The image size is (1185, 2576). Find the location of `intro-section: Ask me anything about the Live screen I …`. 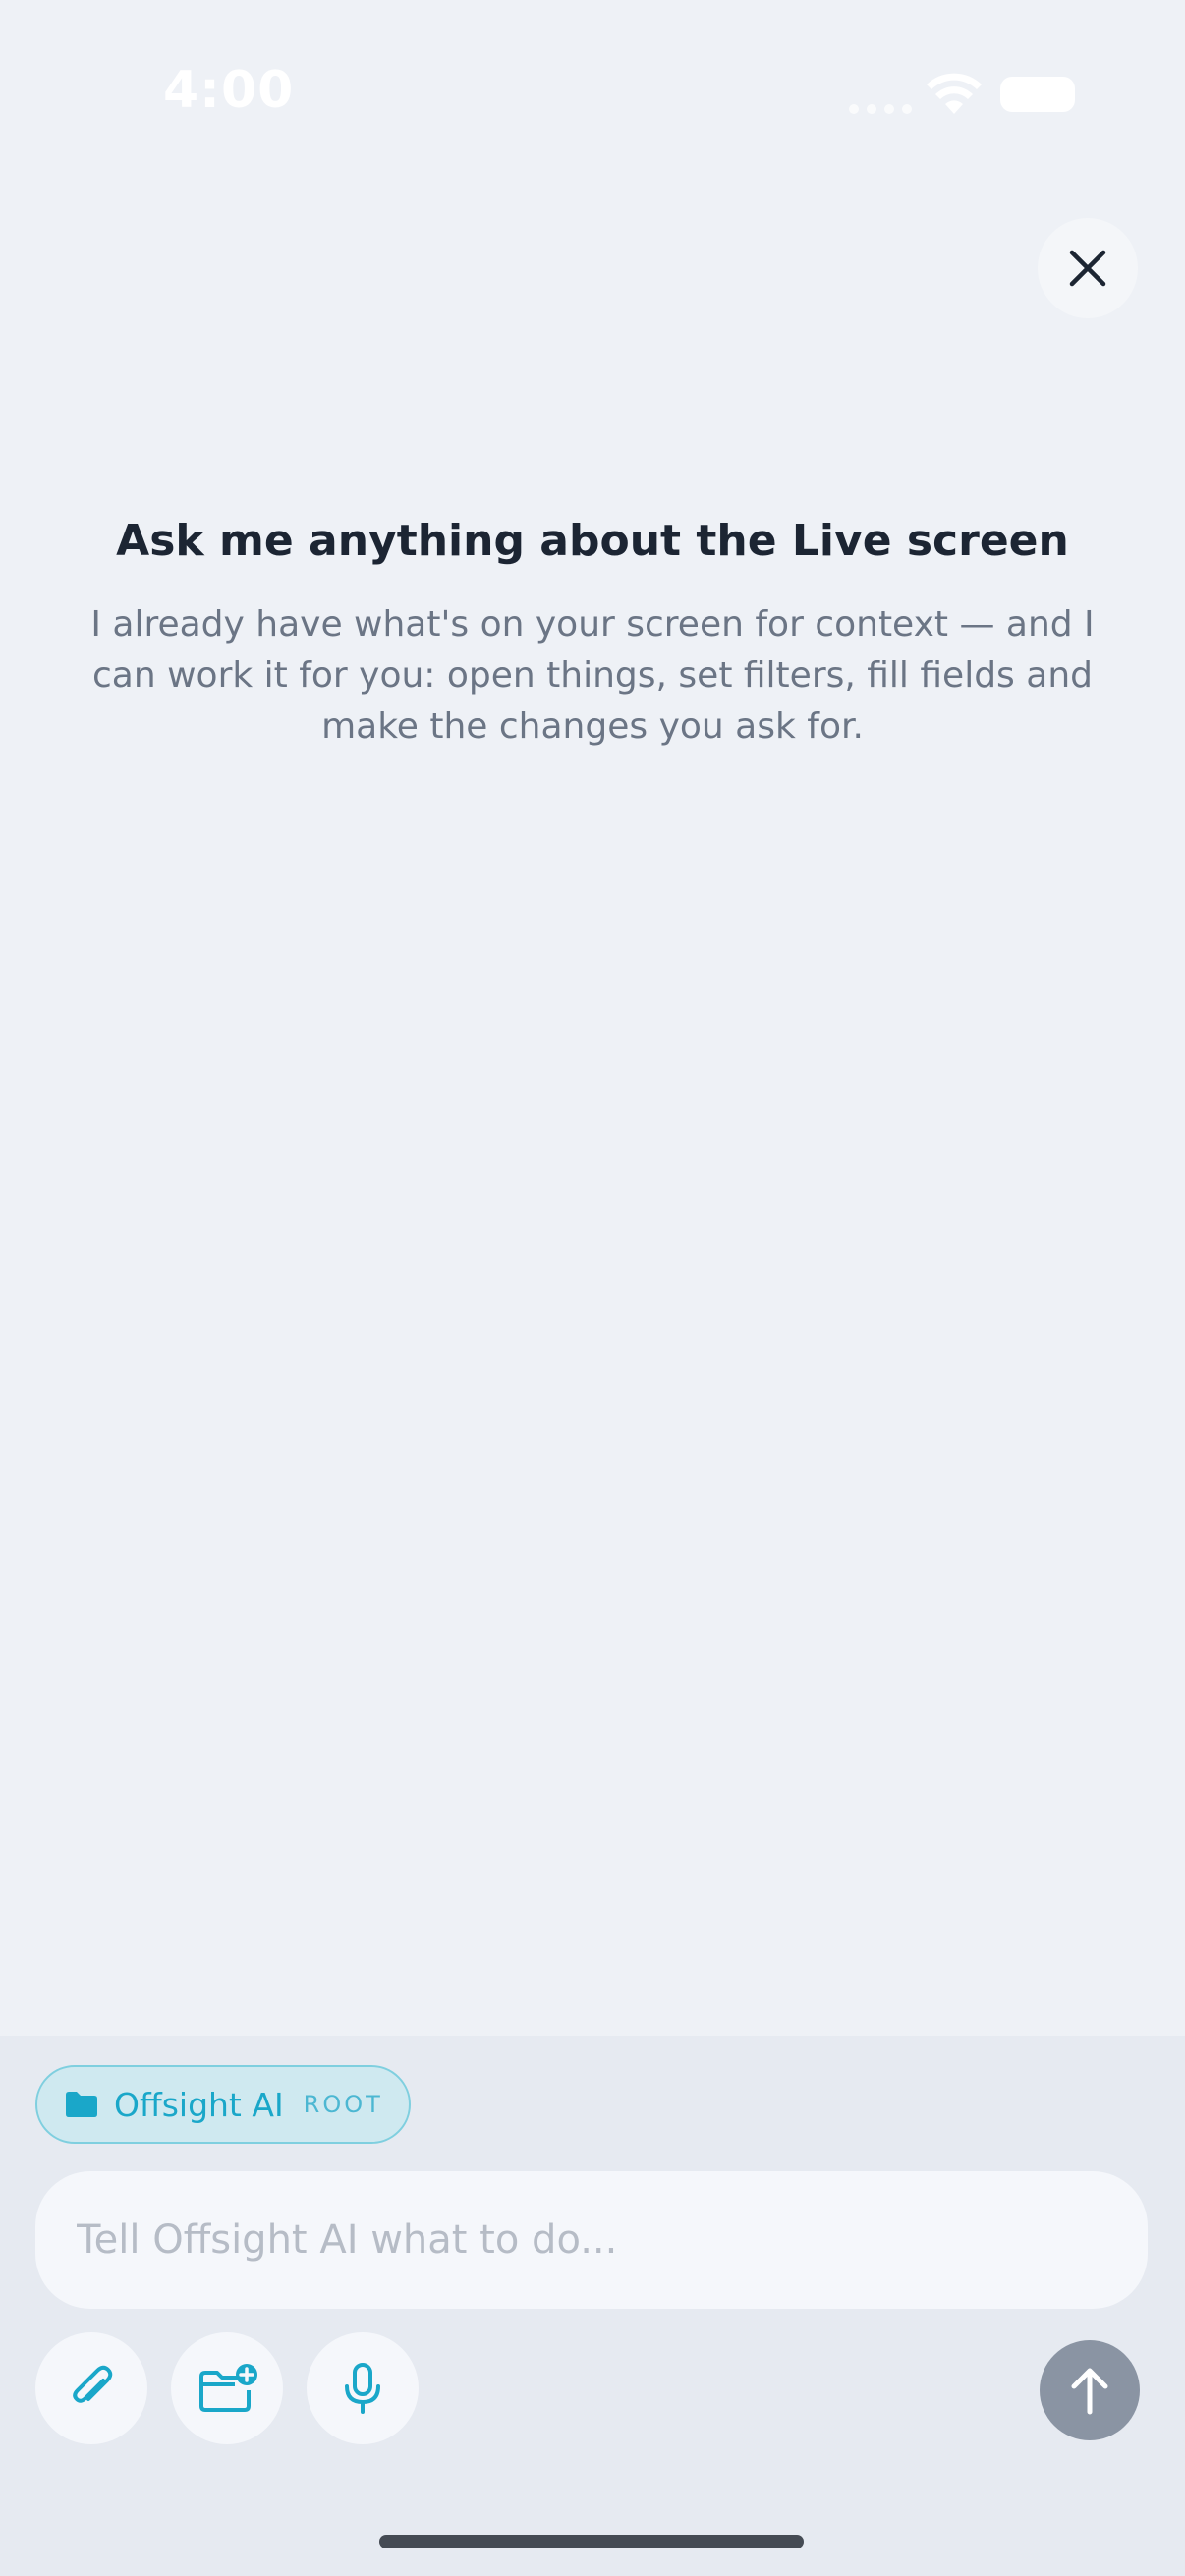

intro-section: Ask me anything about the Live screen I … is located at coordinates (592, 629).